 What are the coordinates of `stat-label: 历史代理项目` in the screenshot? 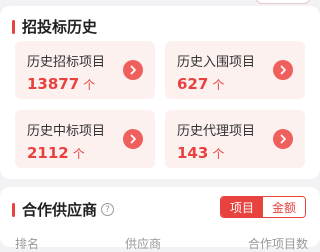 It's located at (216, 131).